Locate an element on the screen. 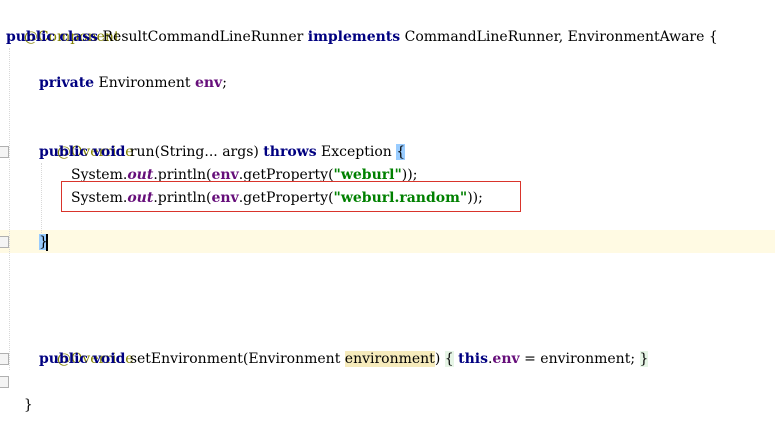 The image size is (775, 440). semicolon: ; is located at coordinates (224, 83).